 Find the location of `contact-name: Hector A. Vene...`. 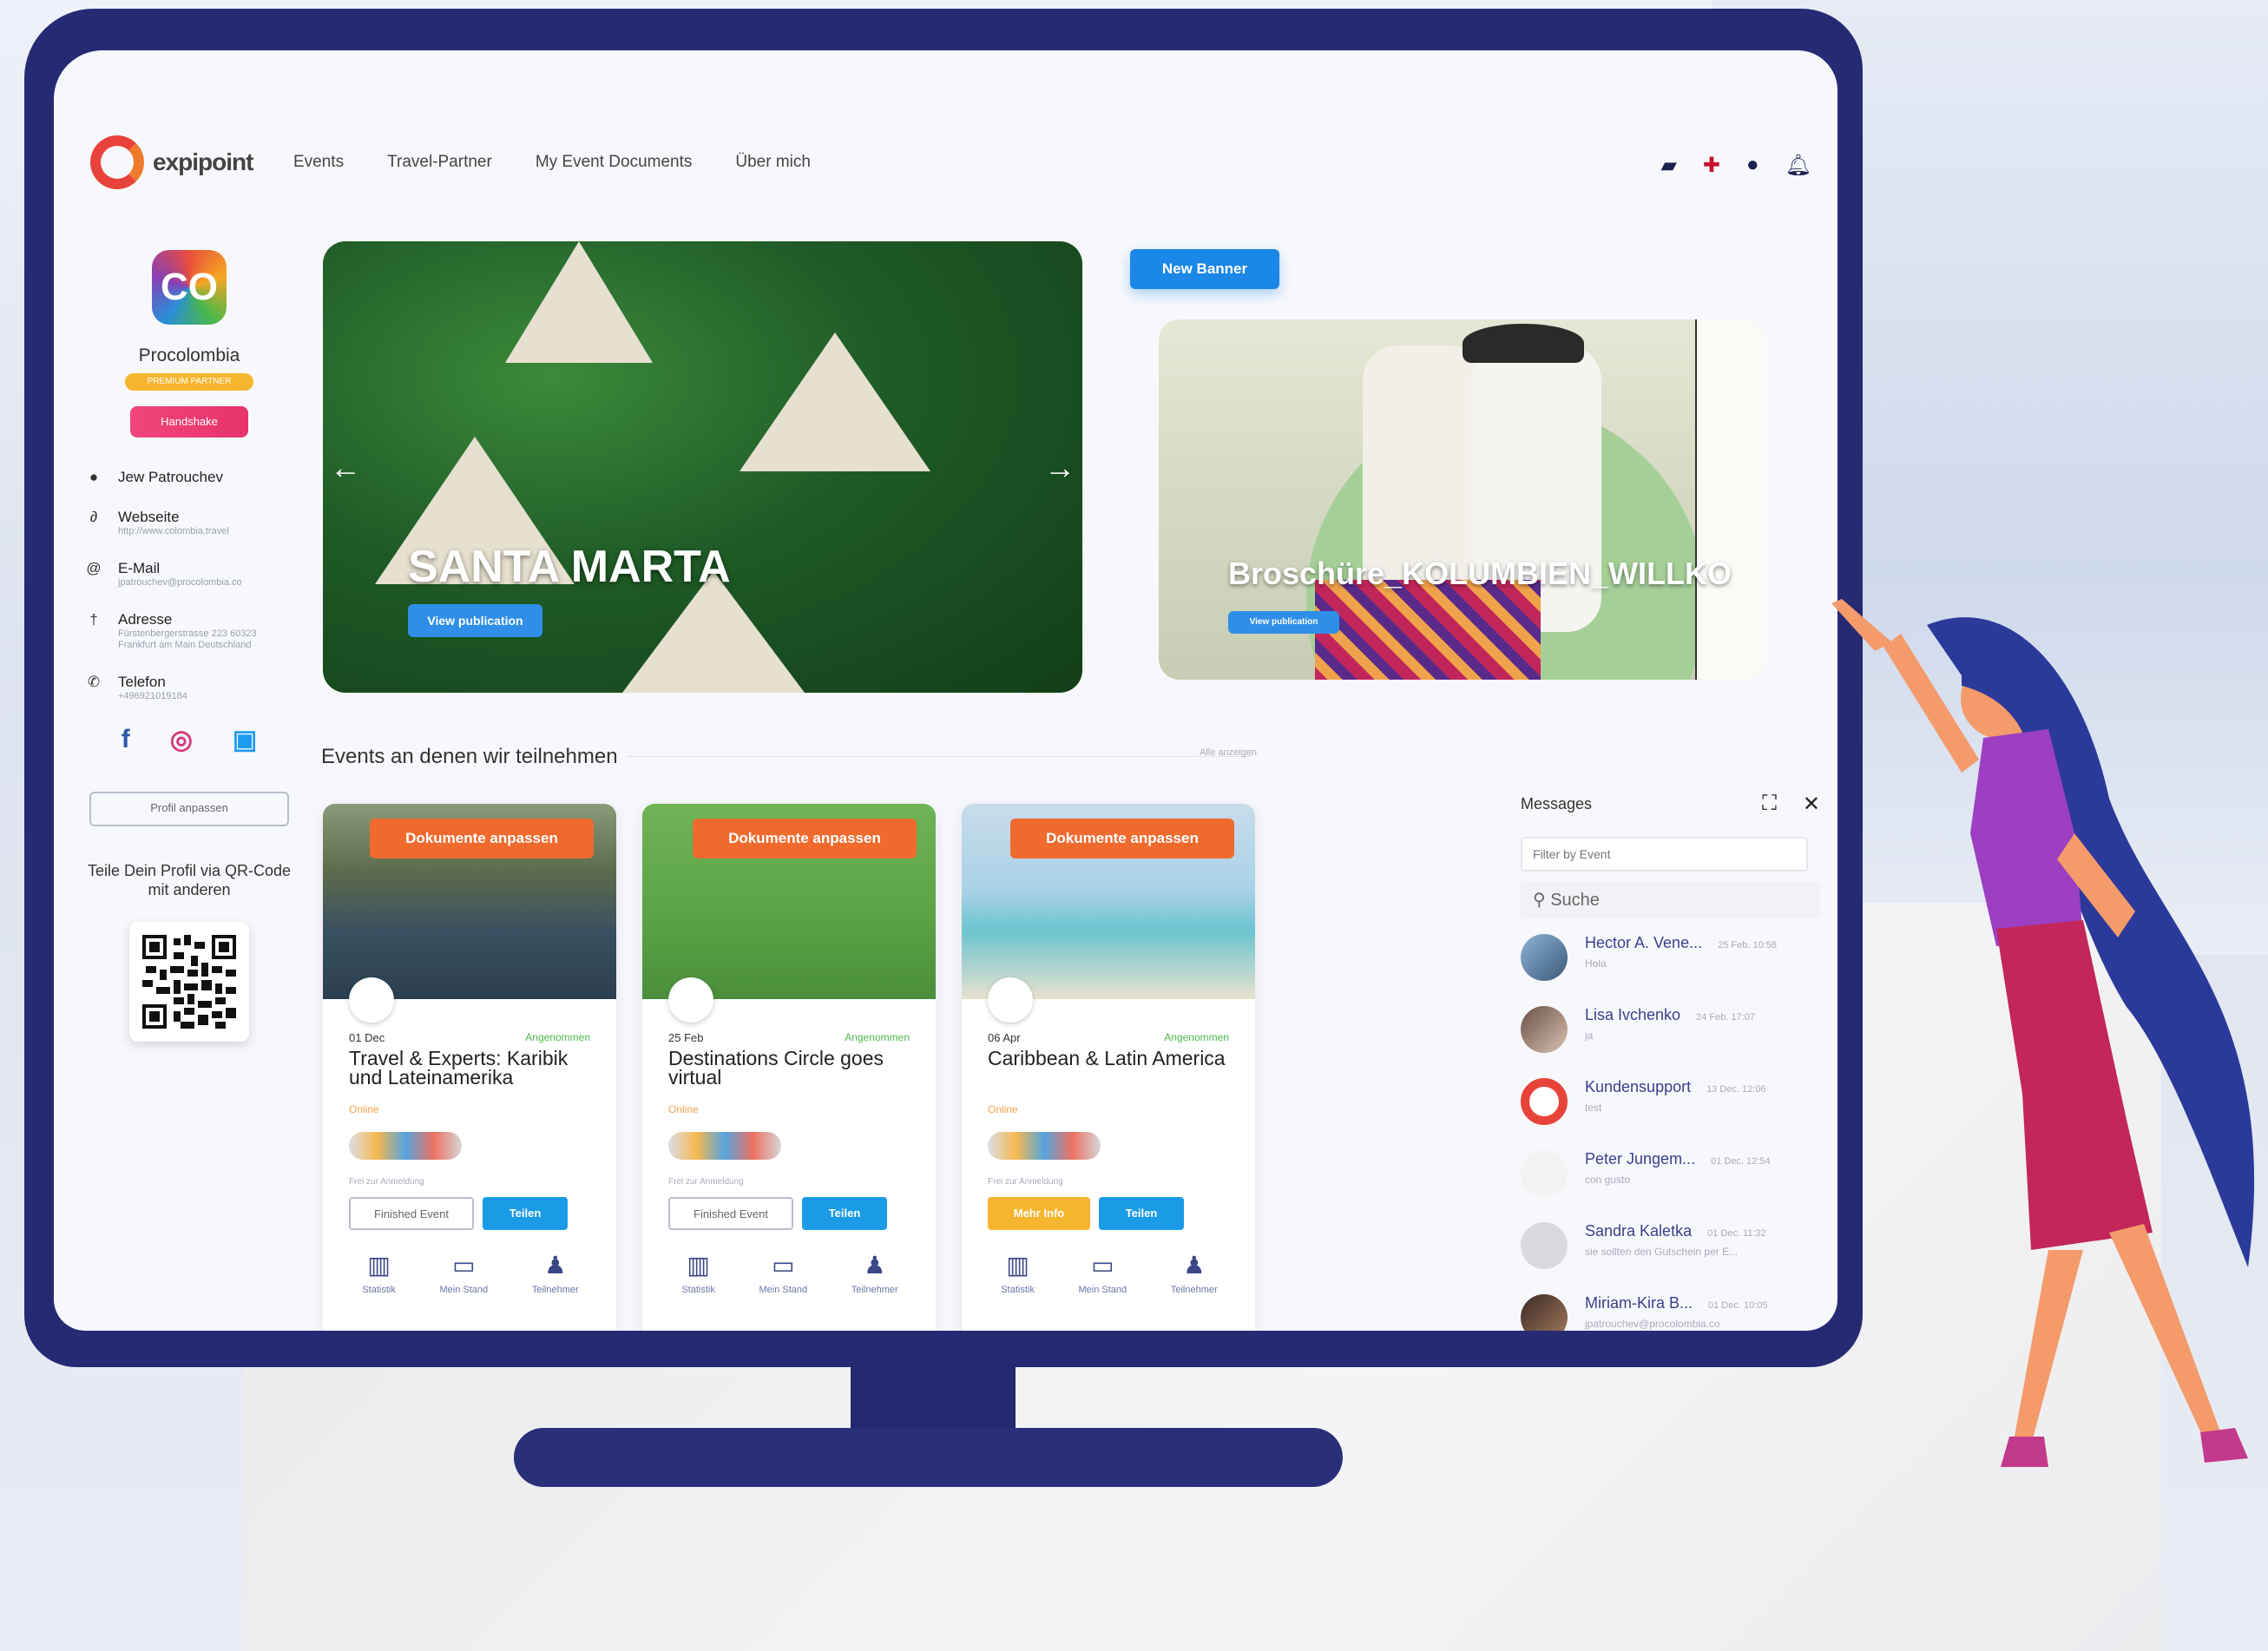

contact-name: Hector A. Vene... is located at coordinates (1644, 943).